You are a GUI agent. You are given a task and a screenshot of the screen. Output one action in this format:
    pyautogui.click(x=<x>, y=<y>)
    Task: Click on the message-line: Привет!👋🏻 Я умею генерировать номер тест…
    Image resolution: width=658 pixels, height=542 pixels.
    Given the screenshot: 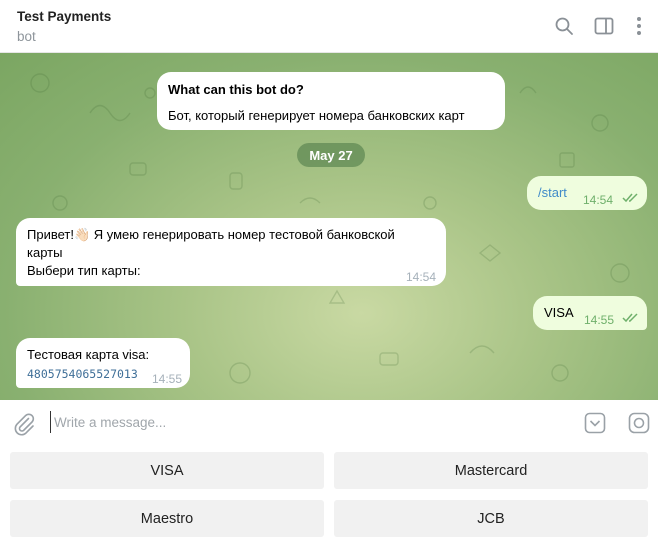 What is the action you would take?
    pyautogui.click(x=211, y=234)
    